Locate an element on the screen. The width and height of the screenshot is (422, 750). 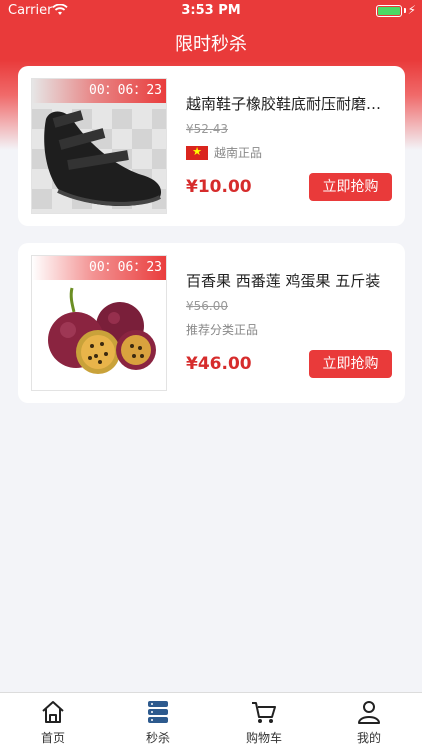
status-bar: Carrier 3:53 PM ⚡ is located at coordinates (211, 11).